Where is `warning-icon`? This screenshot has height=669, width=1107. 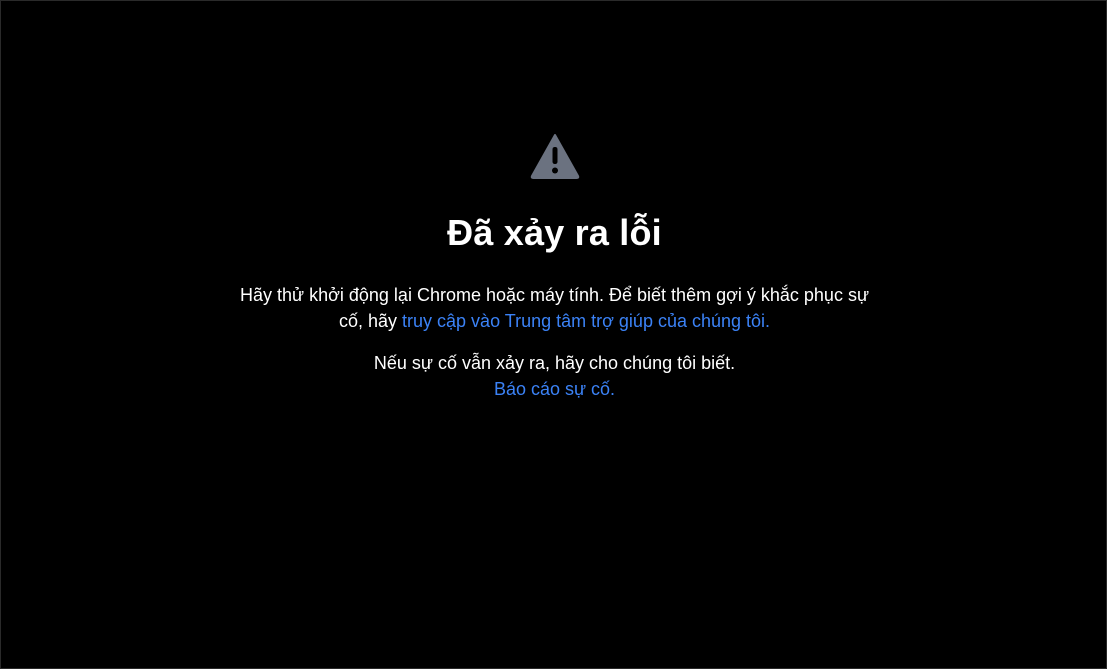 warning-icon is located at coordinates (554, 156).